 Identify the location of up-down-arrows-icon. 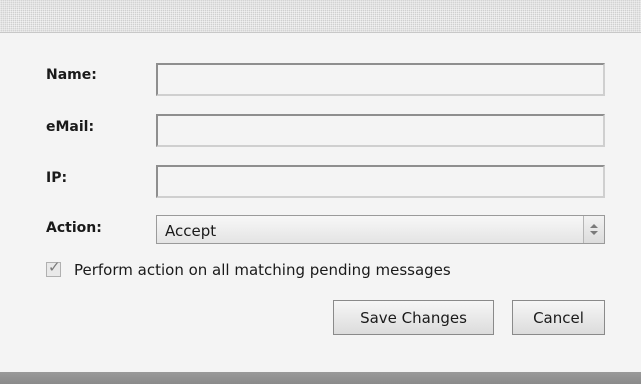
(593, 229).